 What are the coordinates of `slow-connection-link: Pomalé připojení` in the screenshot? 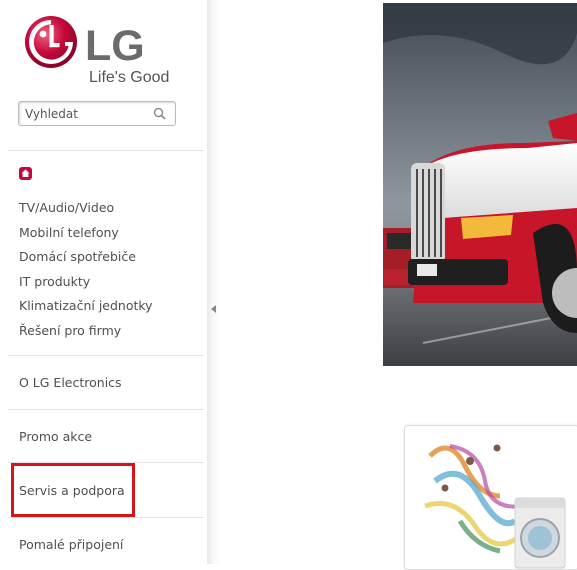 It's located at (71, 544).